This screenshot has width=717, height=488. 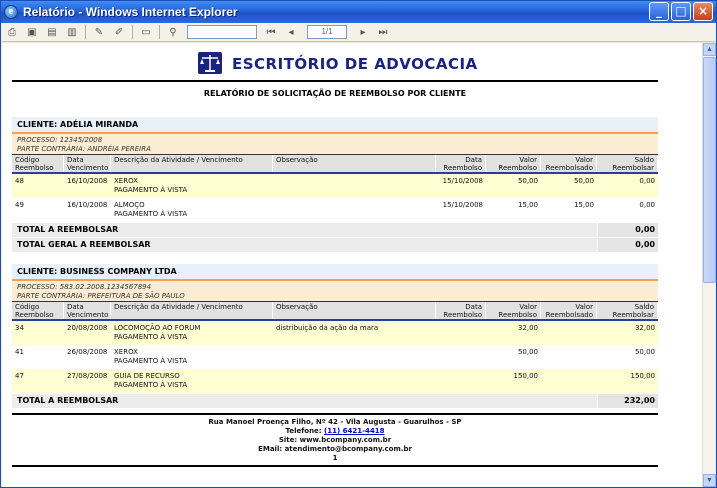 I want to click on footer-phone-label: Telefone:, so click(x=305, y=431).